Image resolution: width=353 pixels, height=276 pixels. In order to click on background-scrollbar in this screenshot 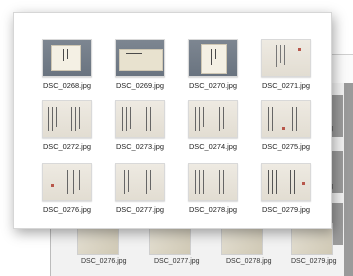, I will do `click(348, 179)`.